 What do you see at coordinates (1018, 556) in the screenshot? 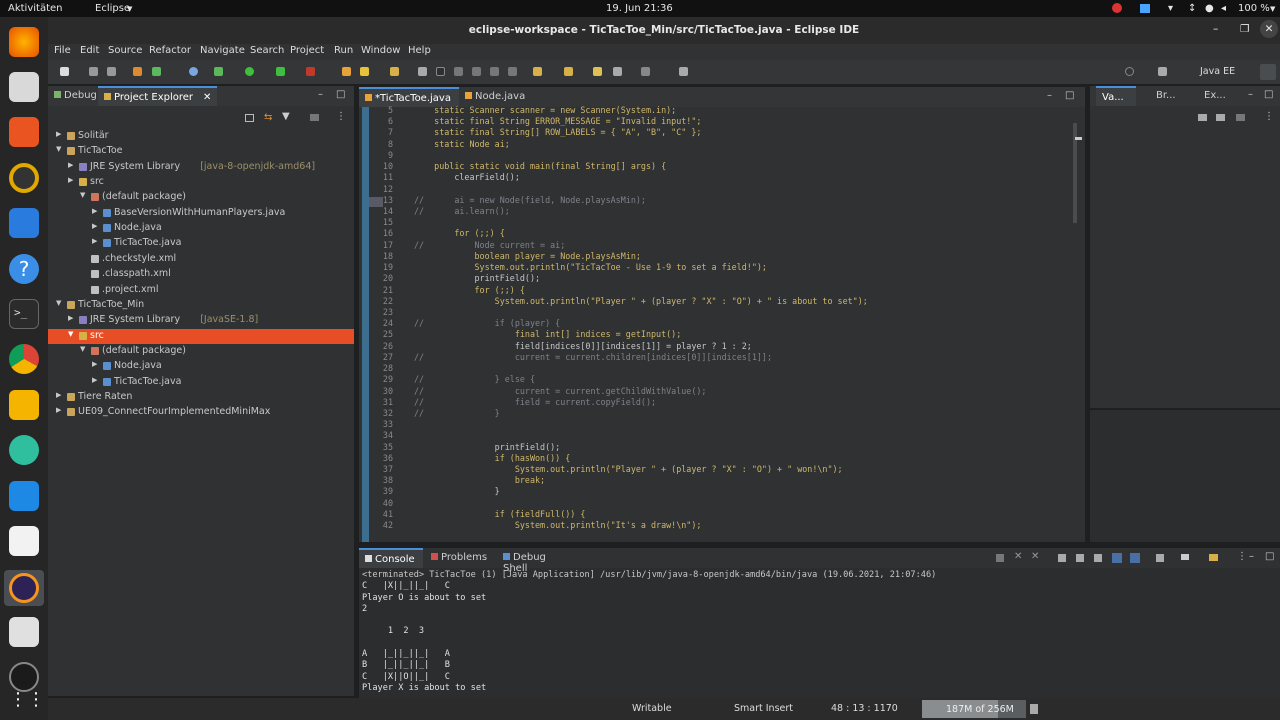
I see `remove-launch-icon: ✕` at bounding box center [1018, 556].